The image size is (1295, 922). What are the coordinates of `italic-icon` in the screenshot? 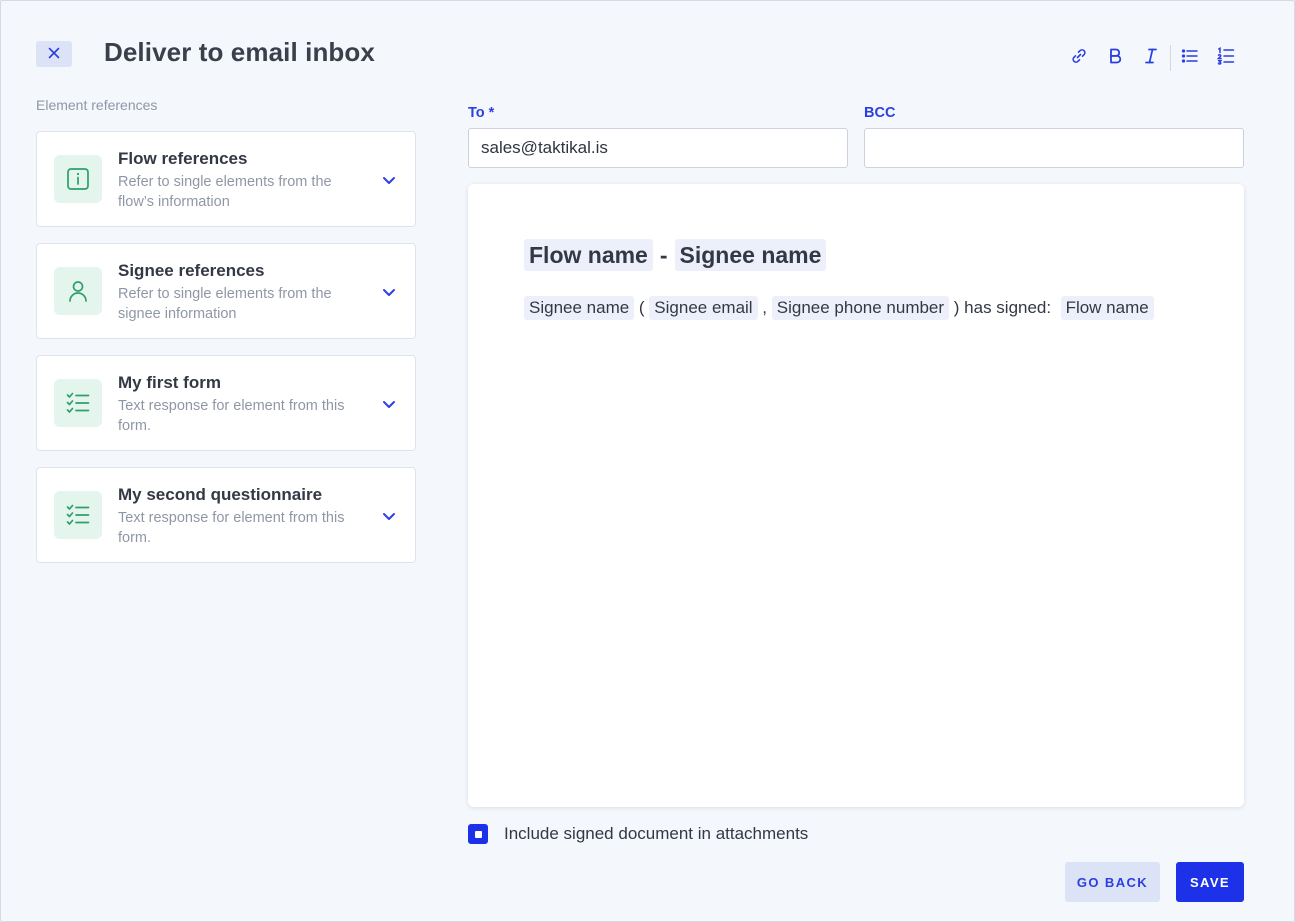 It's located at (1151, 58).